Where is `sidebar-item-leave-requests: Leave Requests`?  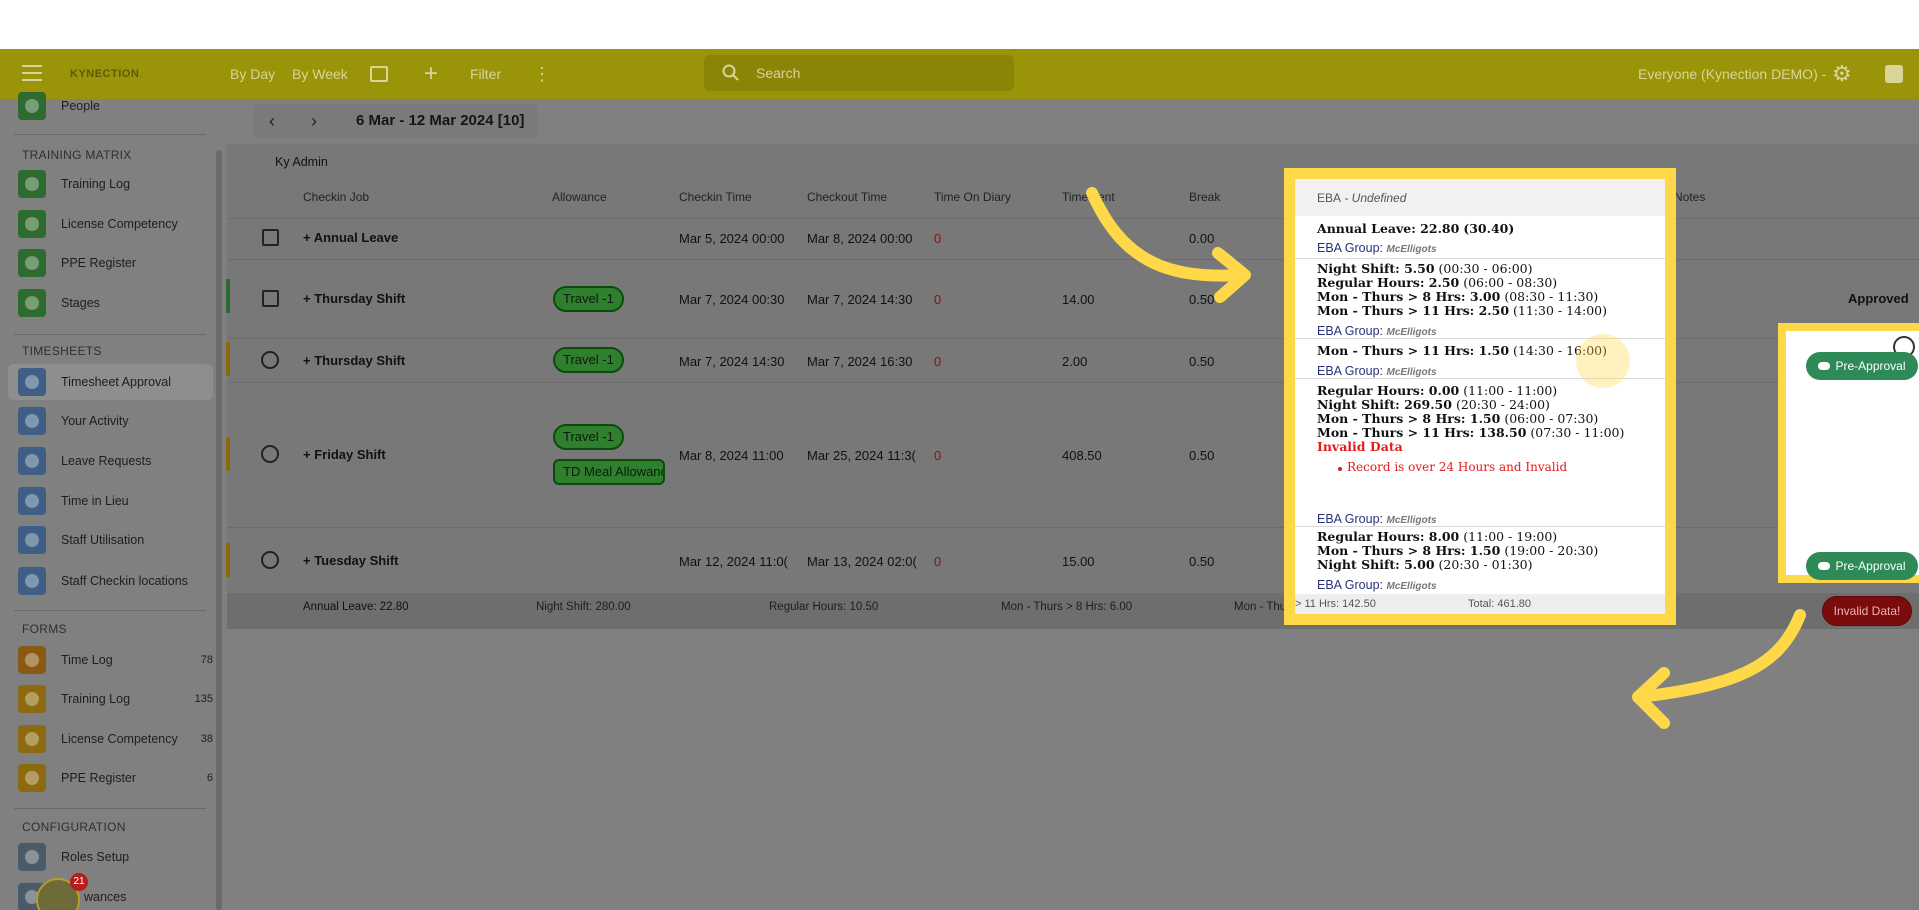 sidebar-item-leave-requests: Leave Requests is located at coordinates (115, 461).